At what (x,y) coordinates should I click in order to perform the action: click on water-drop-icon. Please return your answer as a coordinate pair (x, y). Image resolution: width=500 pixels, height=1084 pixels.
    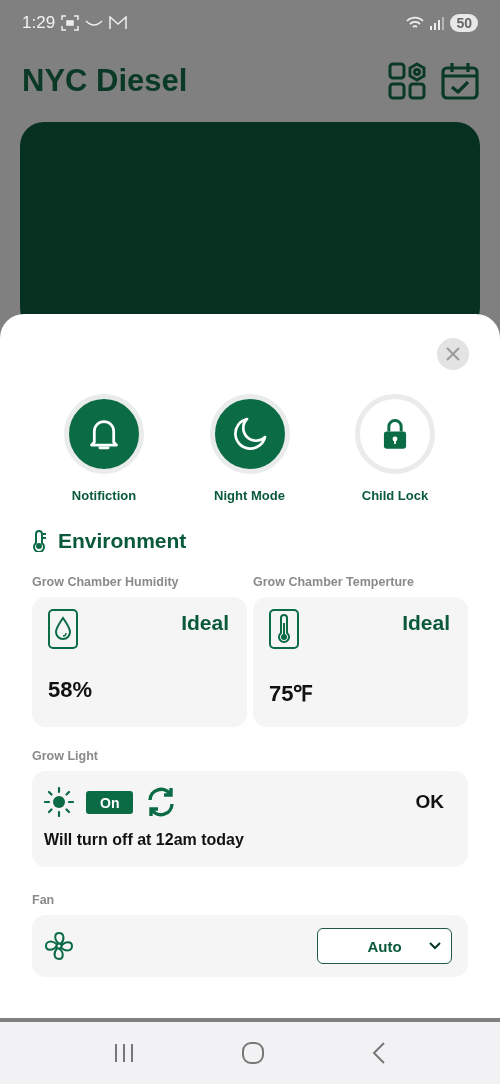
    Looking at the image, I should click on (63, 629).